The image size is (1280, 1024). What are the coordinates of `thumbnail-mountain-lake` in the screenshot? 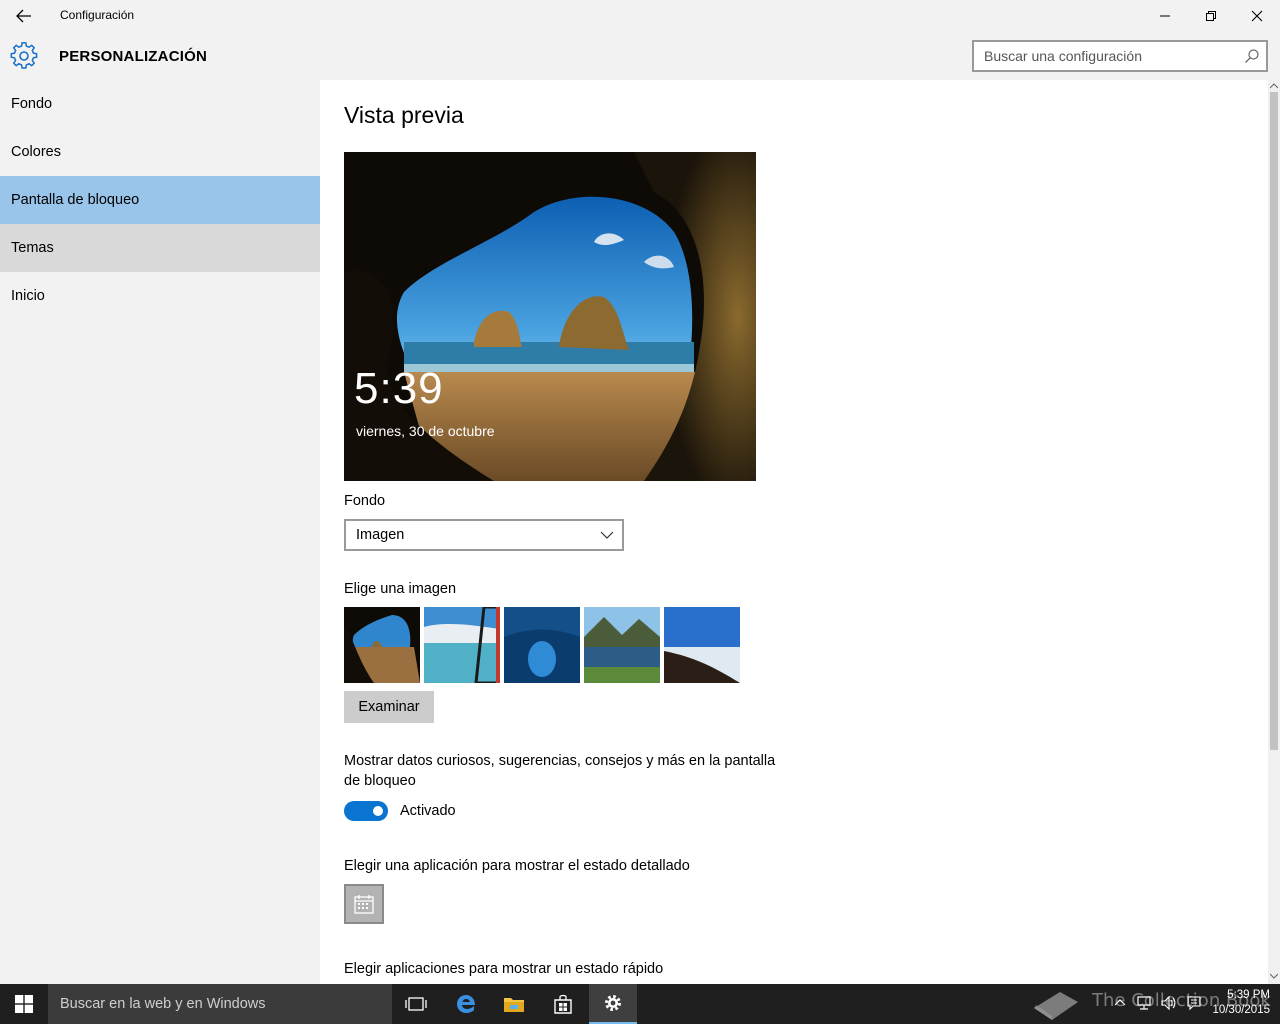 It's located at (622, 645).